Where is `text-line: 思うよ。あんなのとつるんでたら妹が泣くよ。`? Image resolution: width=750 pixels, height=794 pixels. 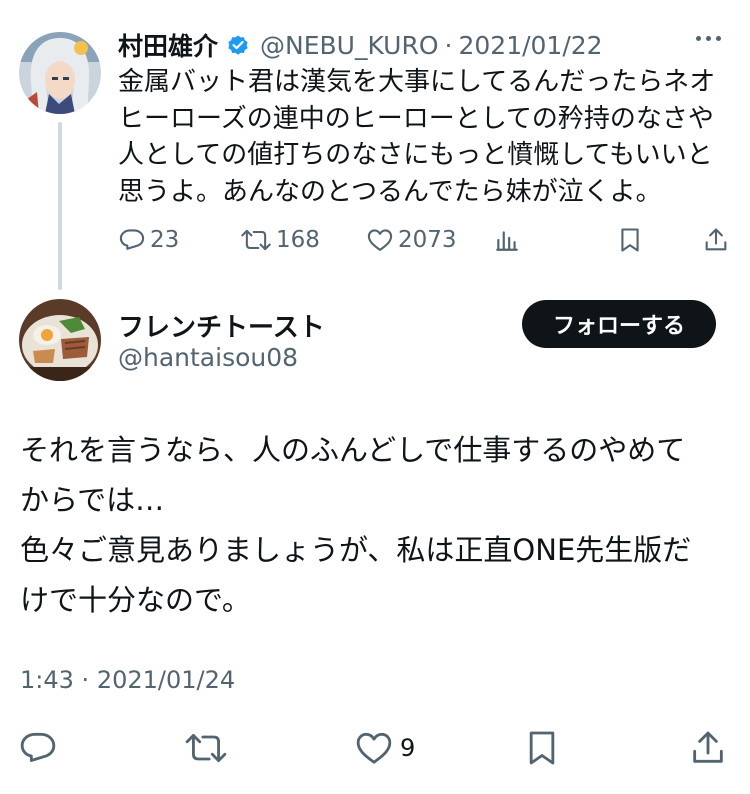 text-line: 思うよ。あんなのとつるんでたら妹が泣くよ。 is located at coordinates (390, 191).